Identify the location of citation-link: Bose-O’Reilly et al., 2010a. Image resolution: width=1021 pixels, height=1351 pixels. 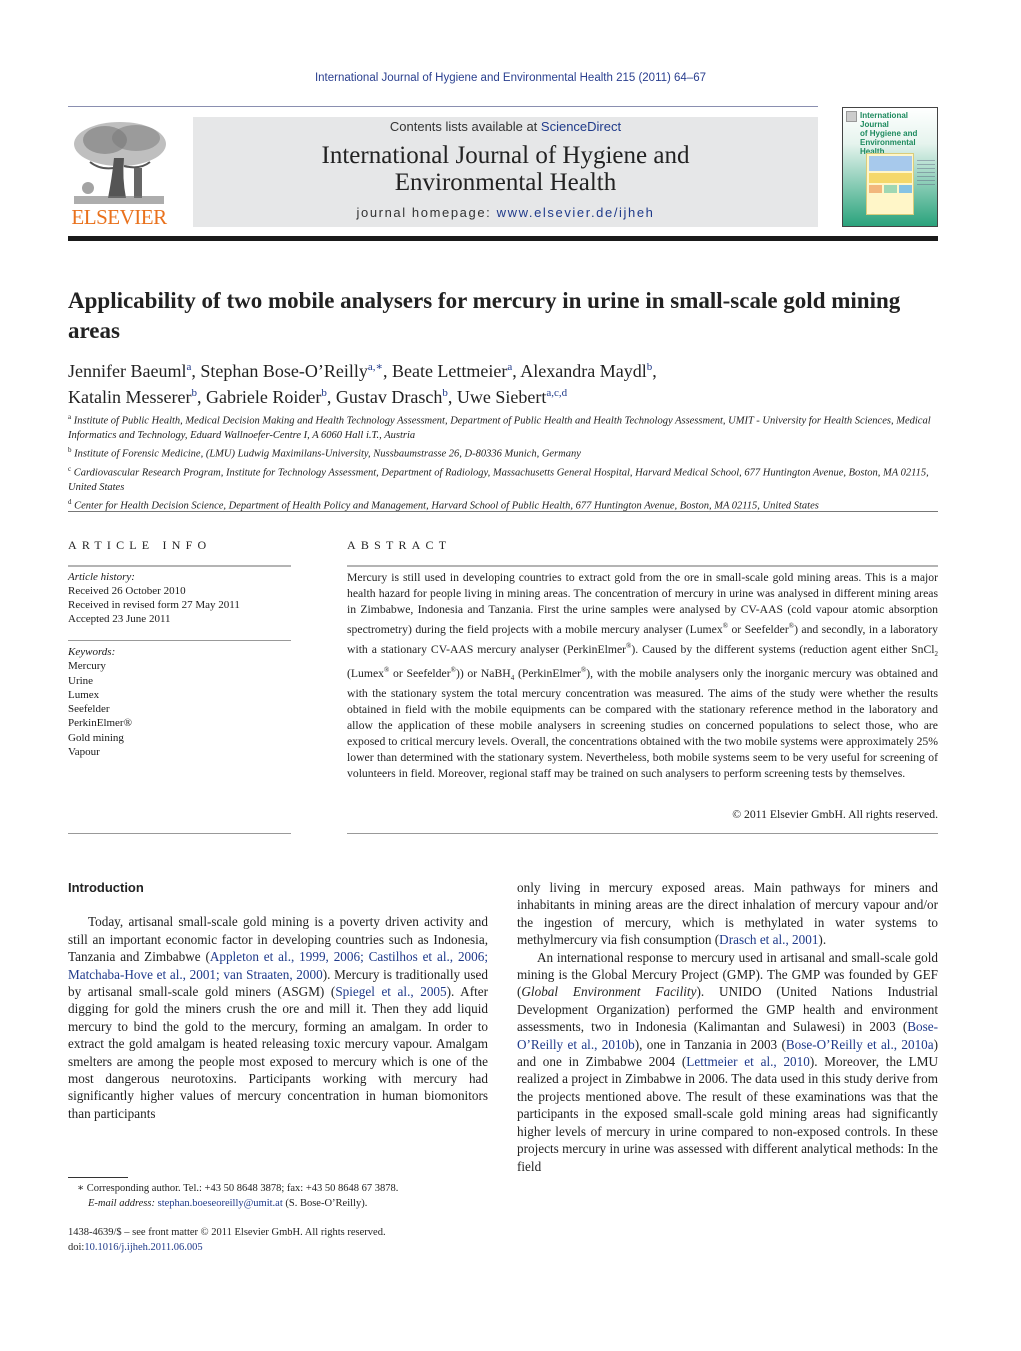
(860, 1044).